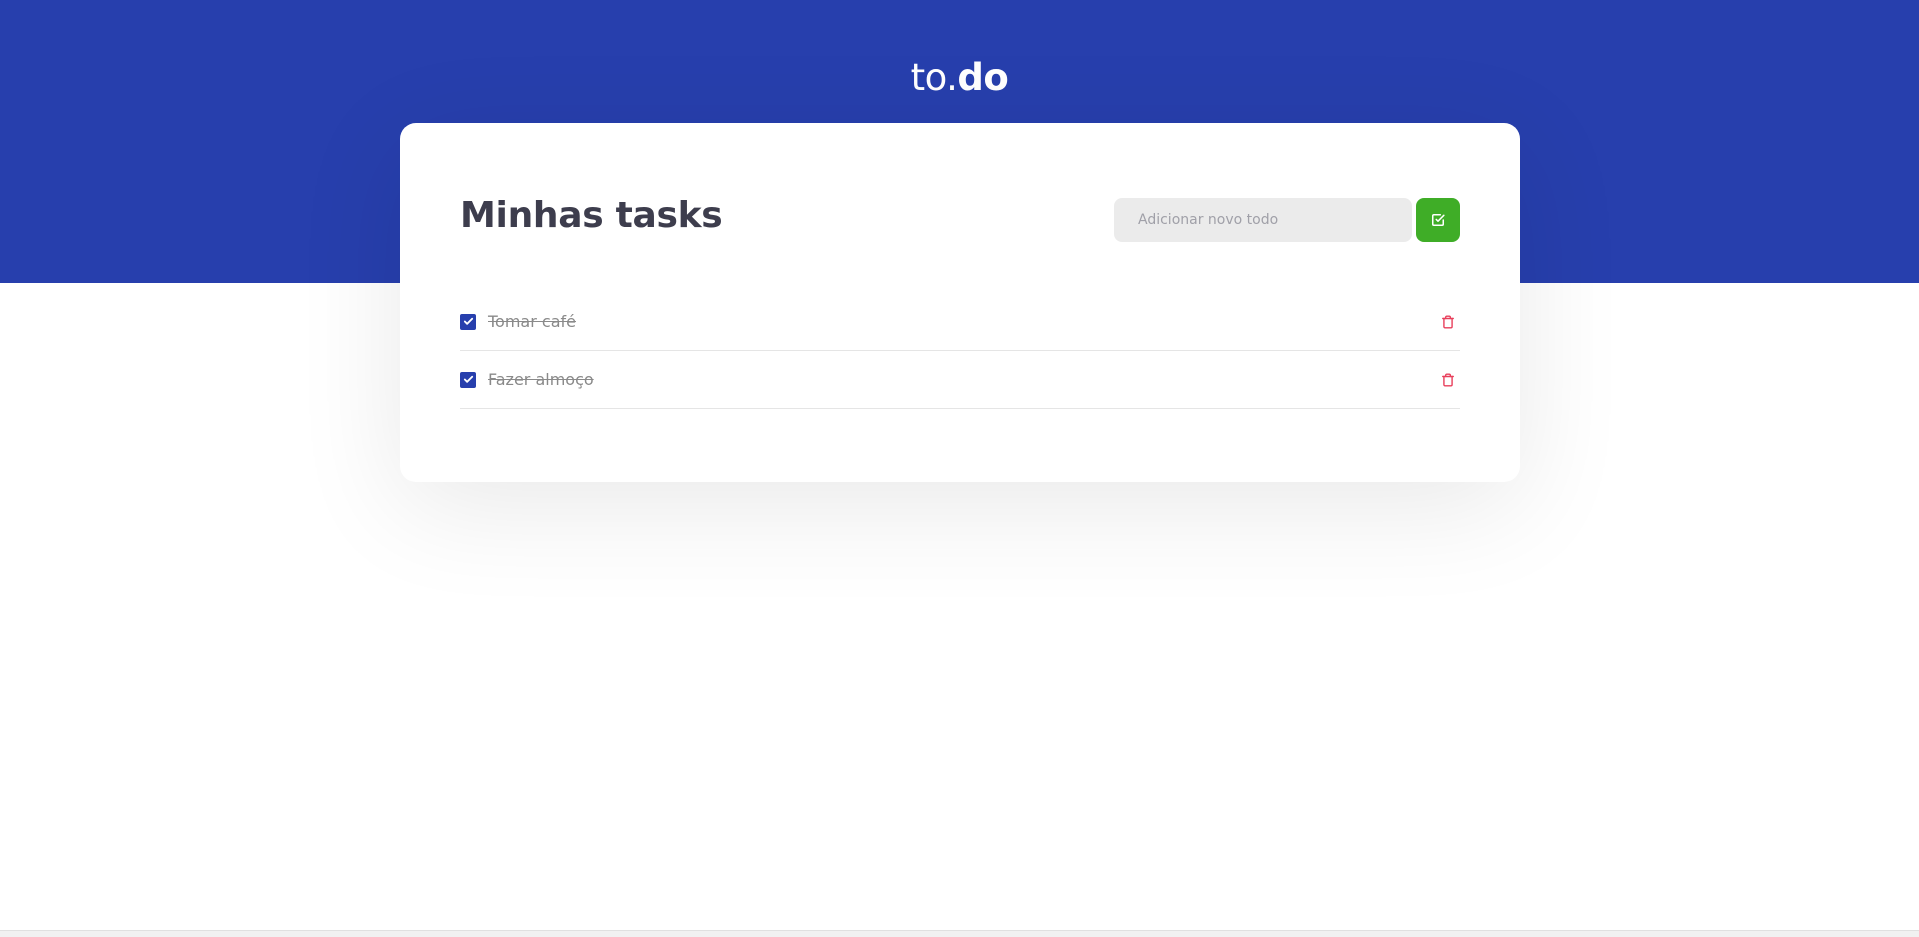 The image size is (1919, 937). I want to click on logo-suffix: do, so click(983, 77).